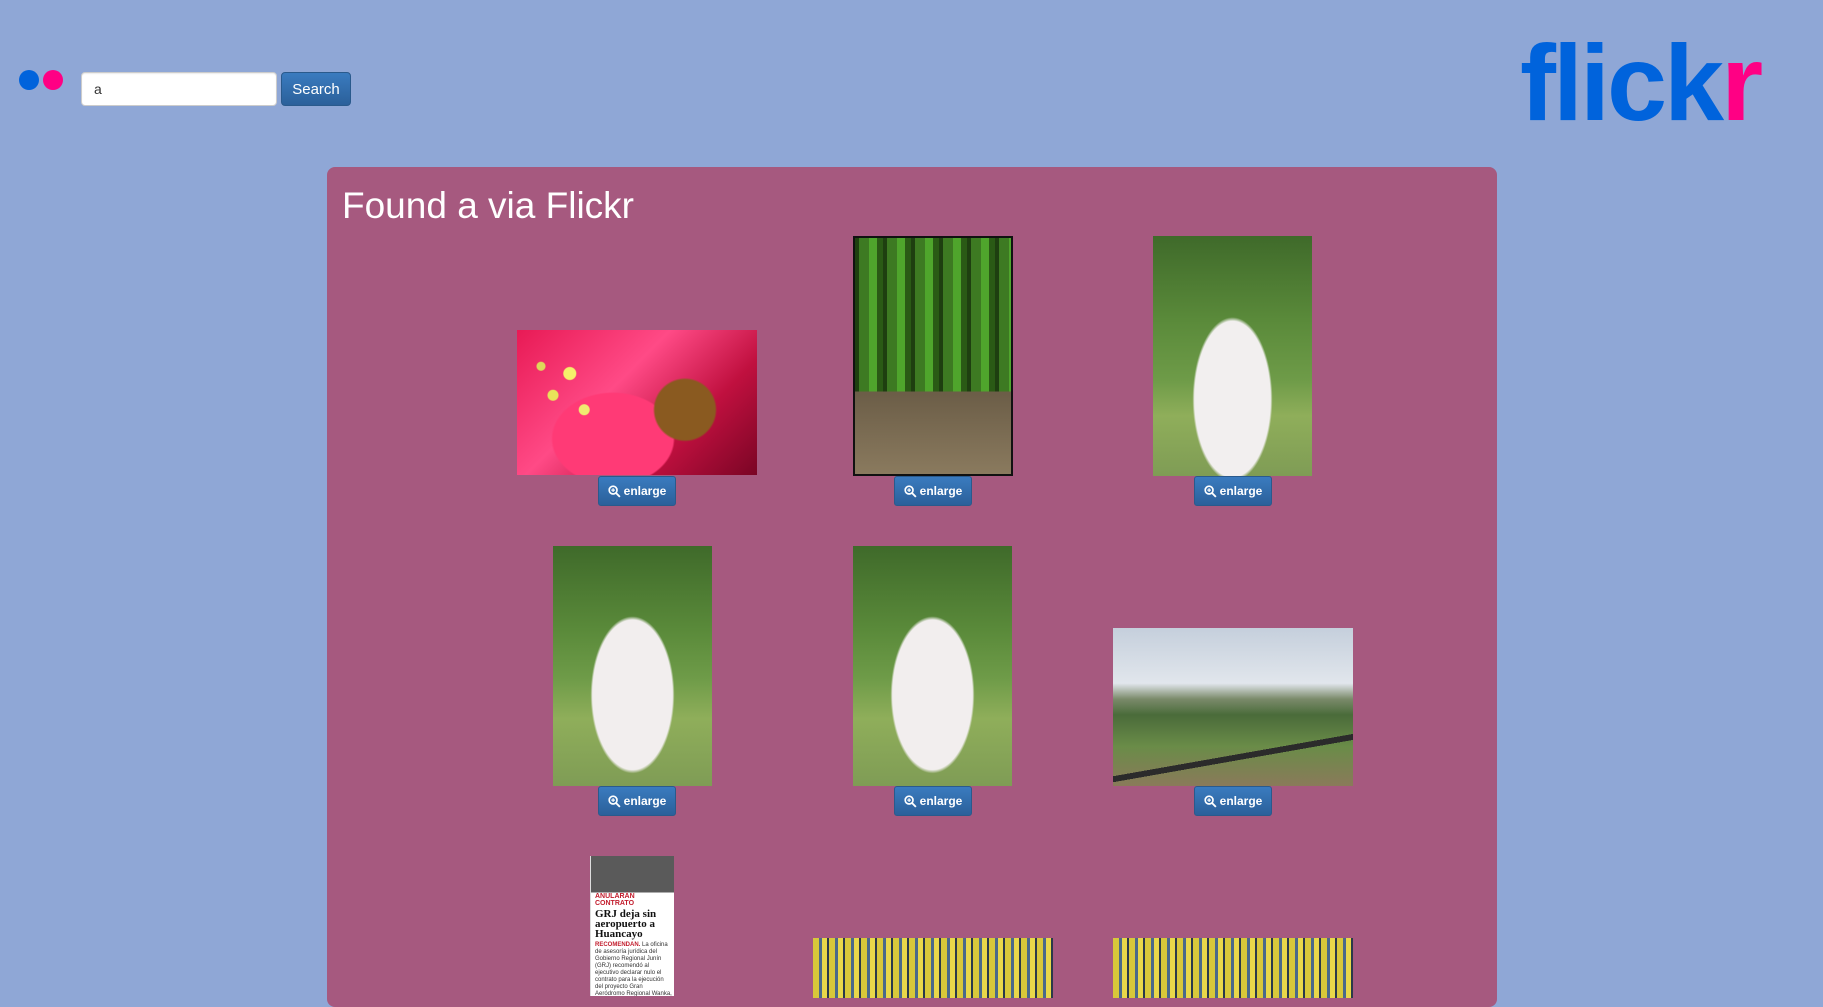 The width and height of the screenshot is (1823, 1007). What do you see at coordinates (615, 900) in the screenshot?
I see `news-kicker: ANULARÁN CONTRATO` at bounding box center [615, 900].